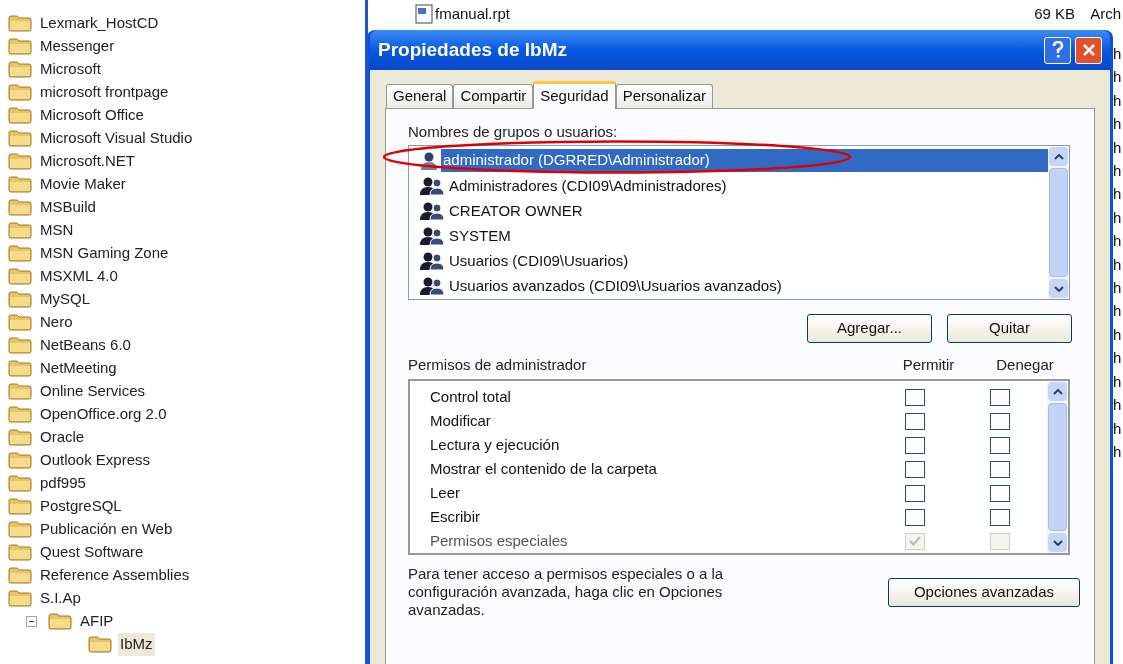  I want to click on permission-name: Mostrar el contenido de la carpeta, so click(544, 468).